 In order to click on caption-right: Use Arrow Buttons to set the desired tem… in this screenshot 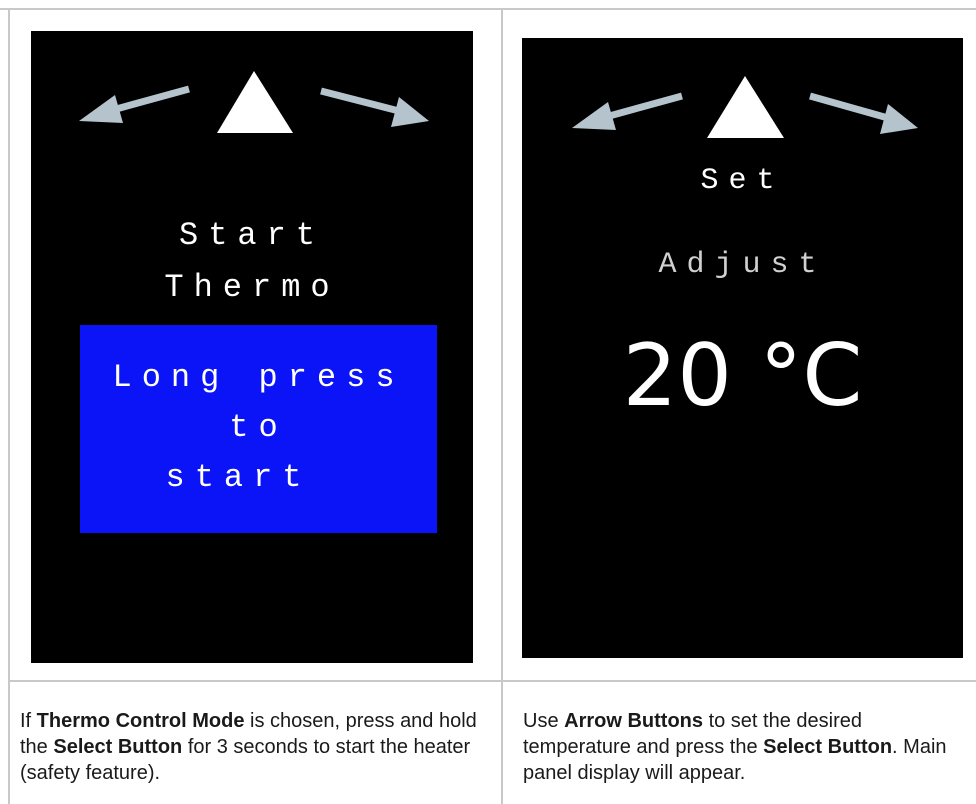, I will do `click(743, 747)`.